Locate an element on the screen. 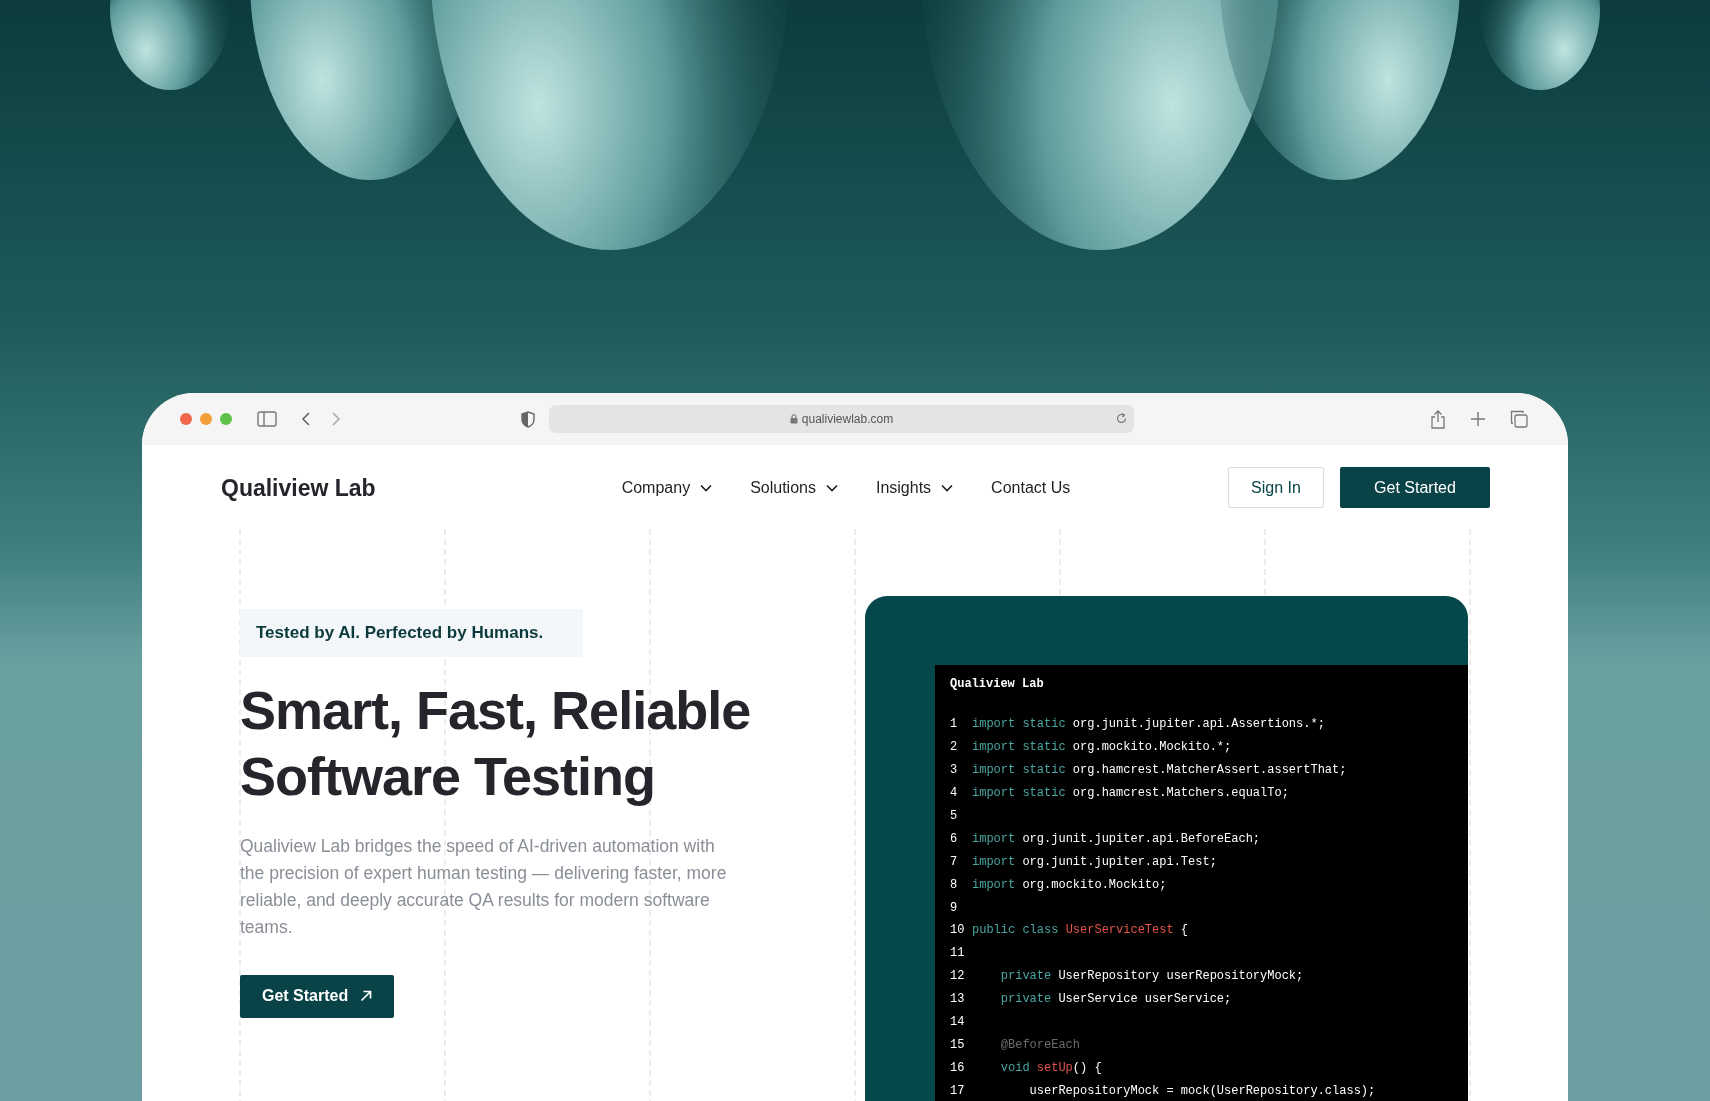  nav-link: Insights is located at coordinates (914, 488).